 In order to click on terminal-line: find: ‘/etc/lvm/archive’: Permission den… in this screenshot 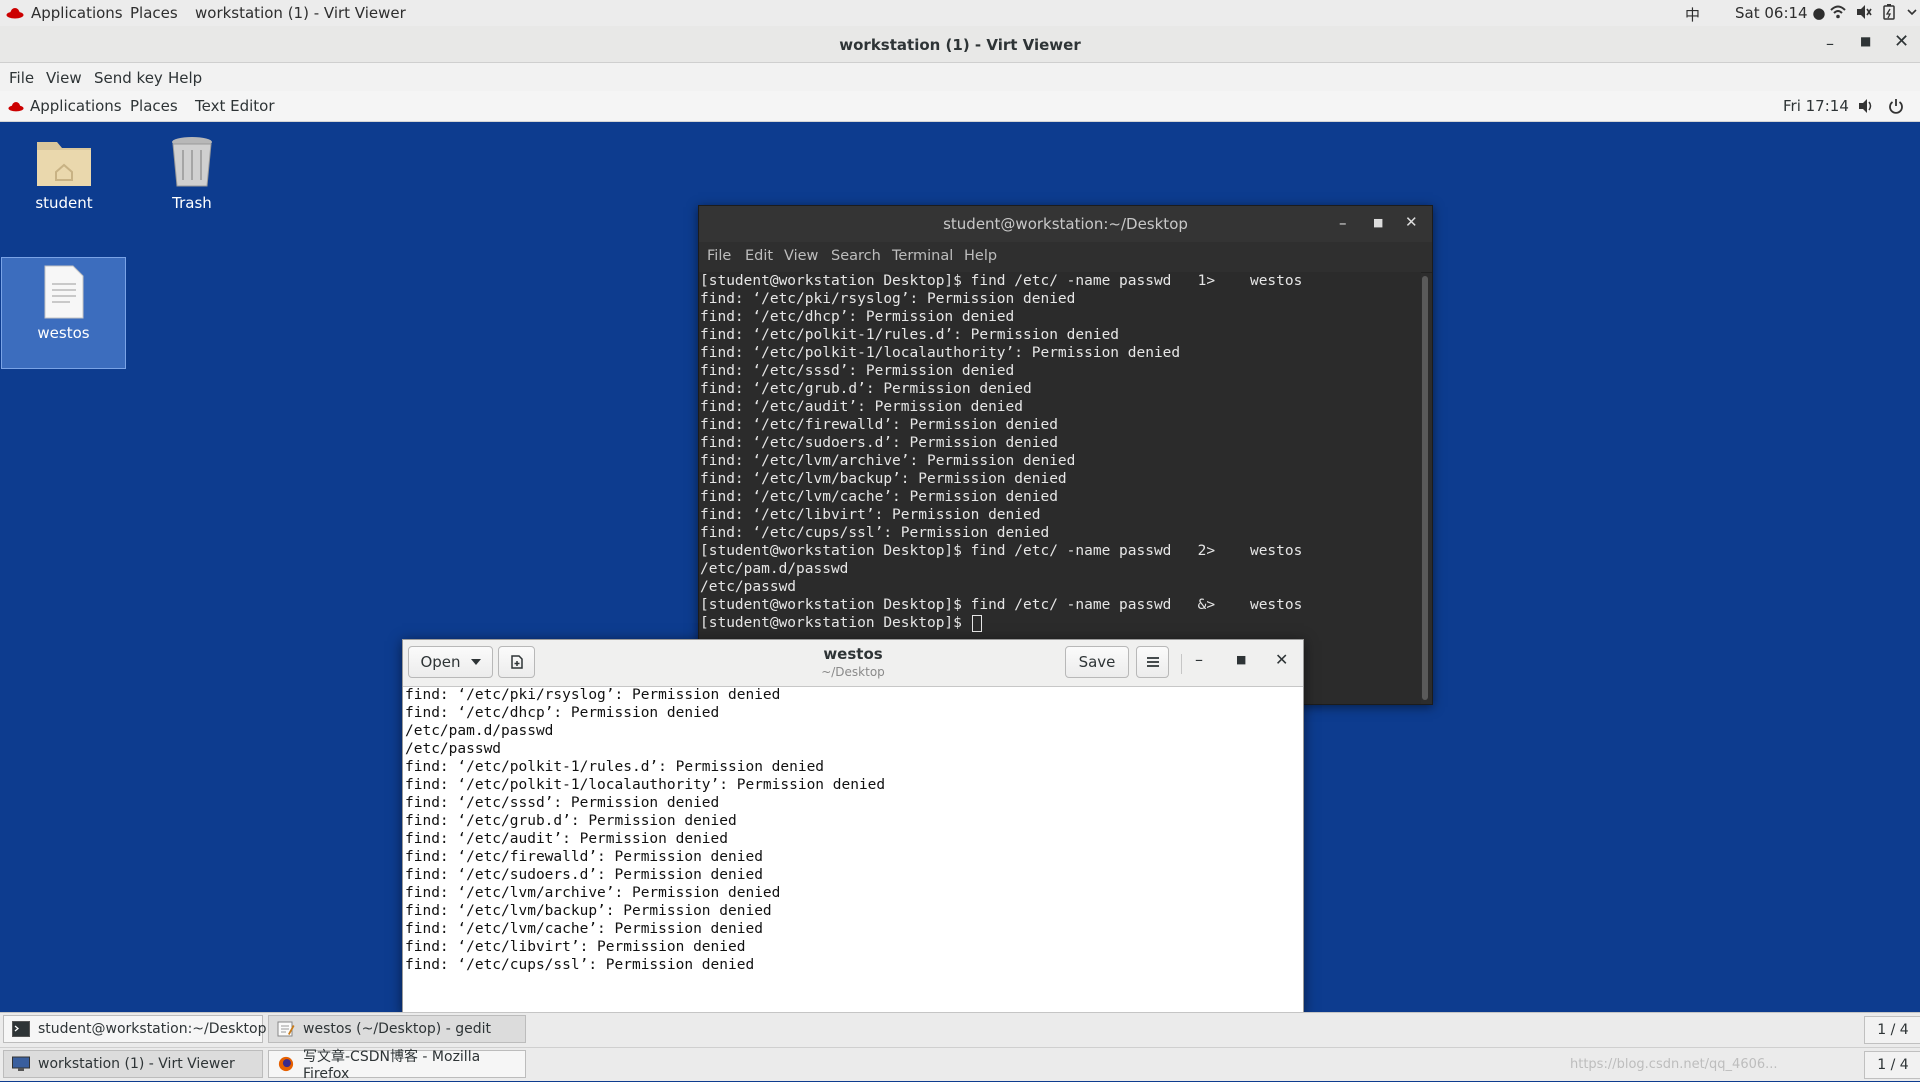, I will do `click(888, 461)`.